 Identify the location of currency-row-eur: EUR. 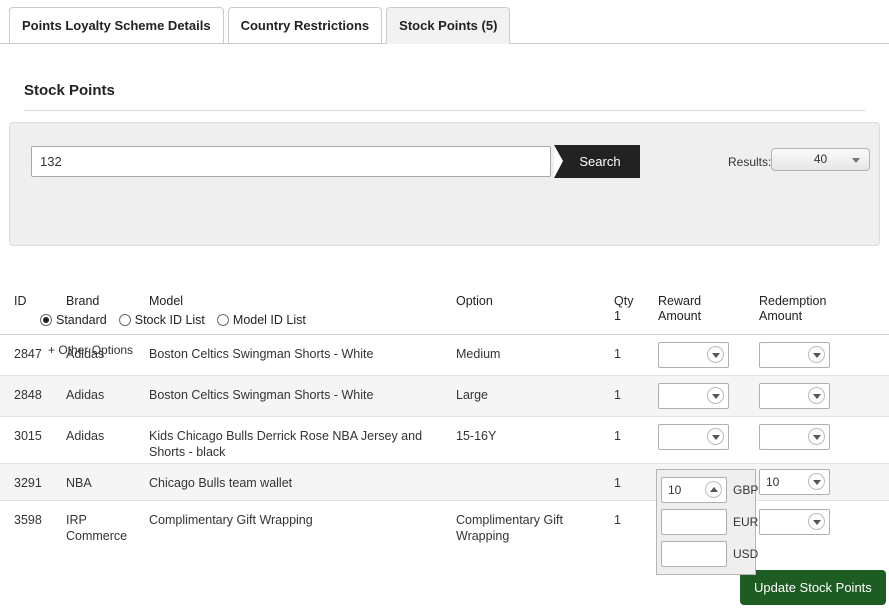
(708, 522).